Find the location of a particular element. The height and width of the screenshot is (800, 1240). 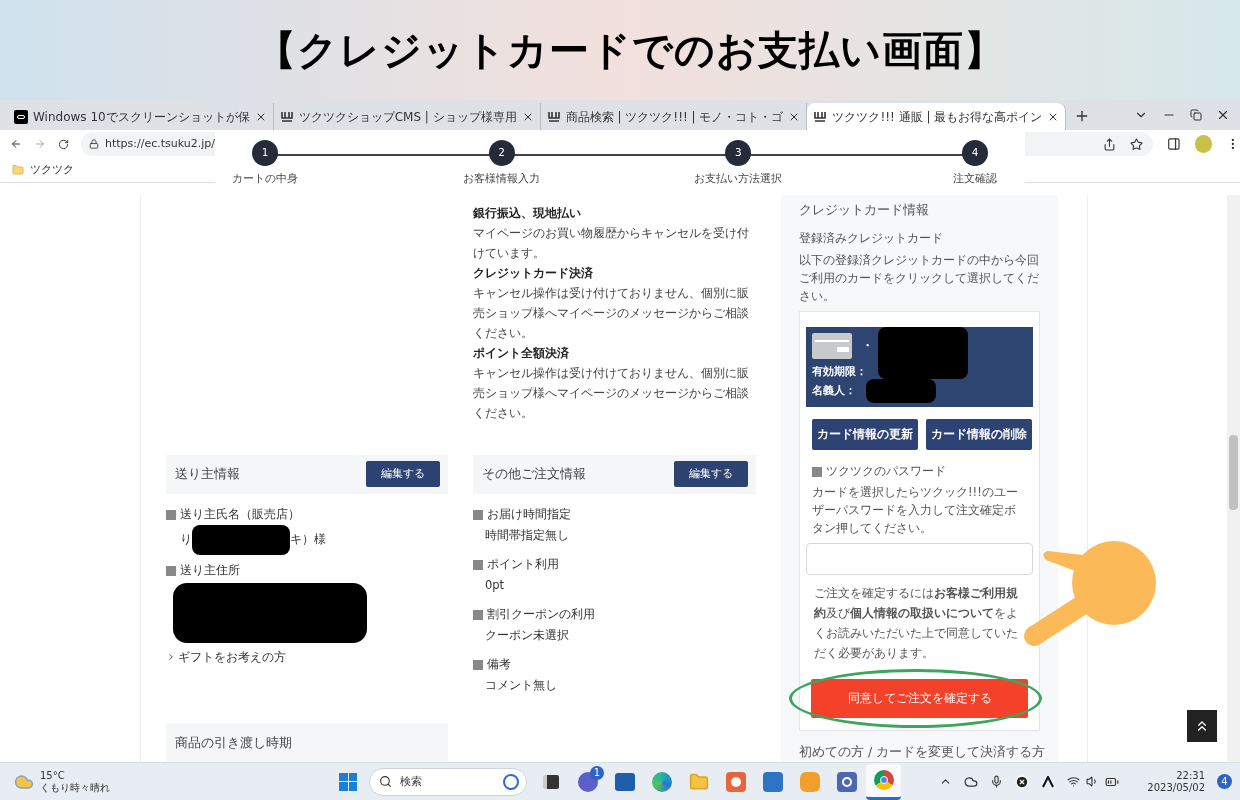

store-icon is located at coordinates (624, 781).